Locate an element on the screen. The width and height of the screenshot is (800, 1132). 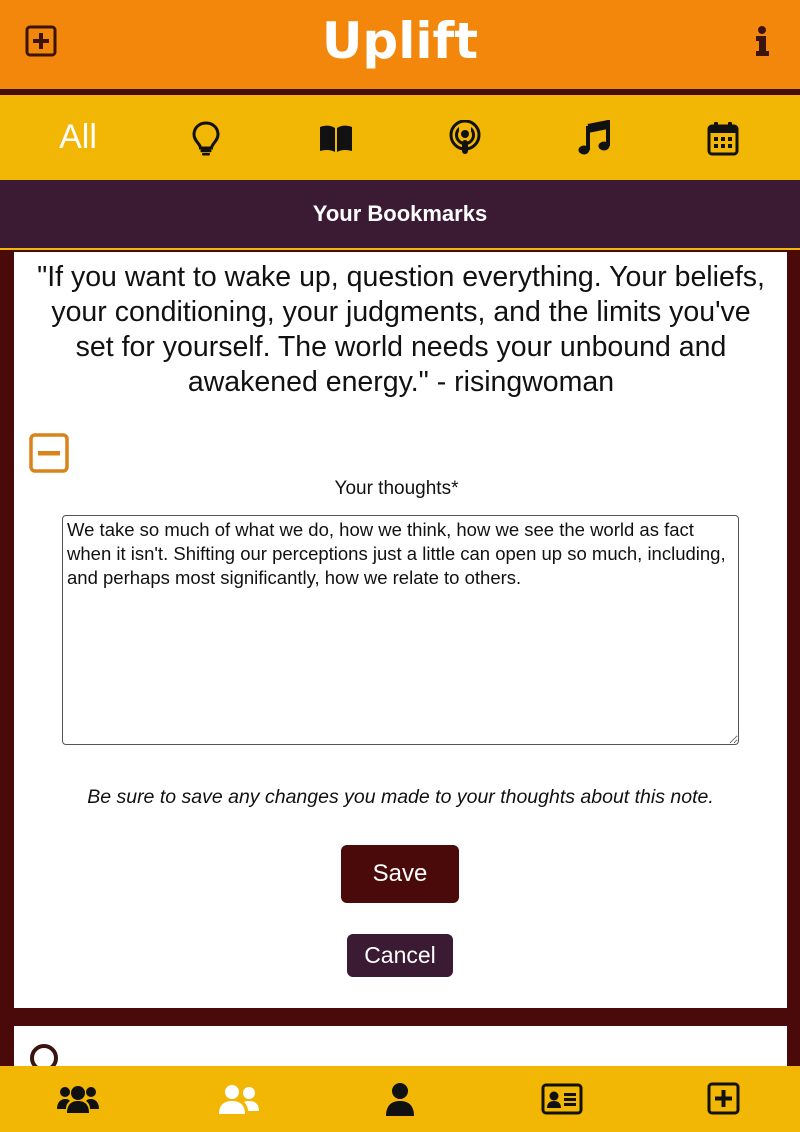
category-books-tab is located at coordinates (336, 137).